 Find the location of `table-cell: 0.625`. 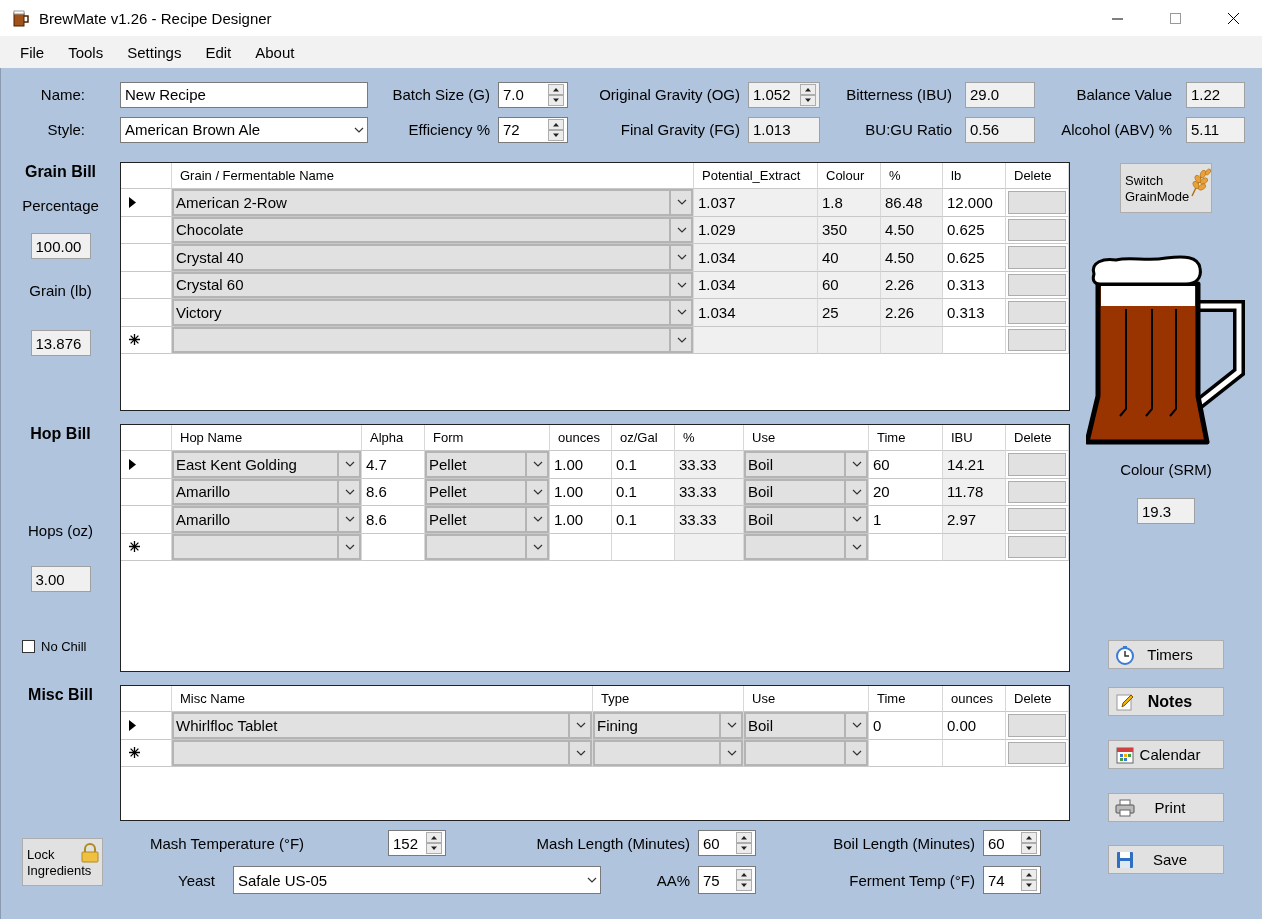

table-cell: 0.625 is located at coordinates (974, 230).